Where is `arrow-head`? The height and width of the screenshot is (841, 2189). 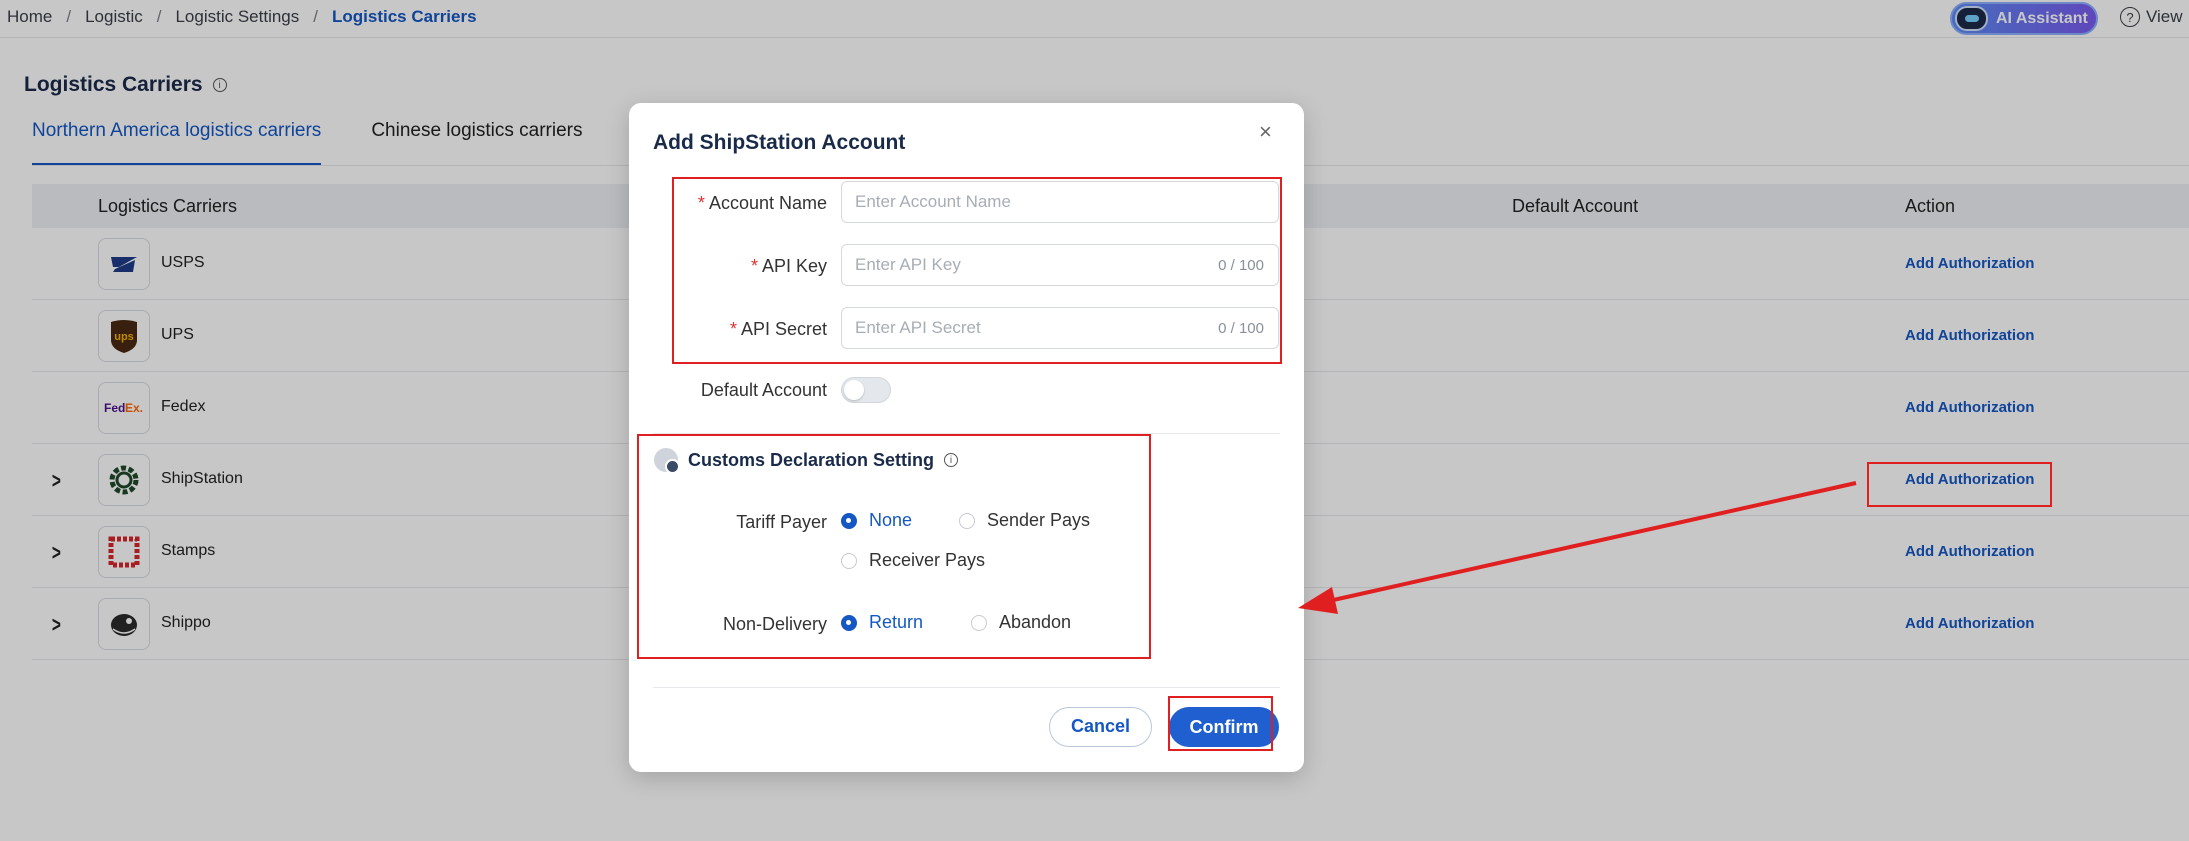 arrow-head is located at coordinates (1318, 600).